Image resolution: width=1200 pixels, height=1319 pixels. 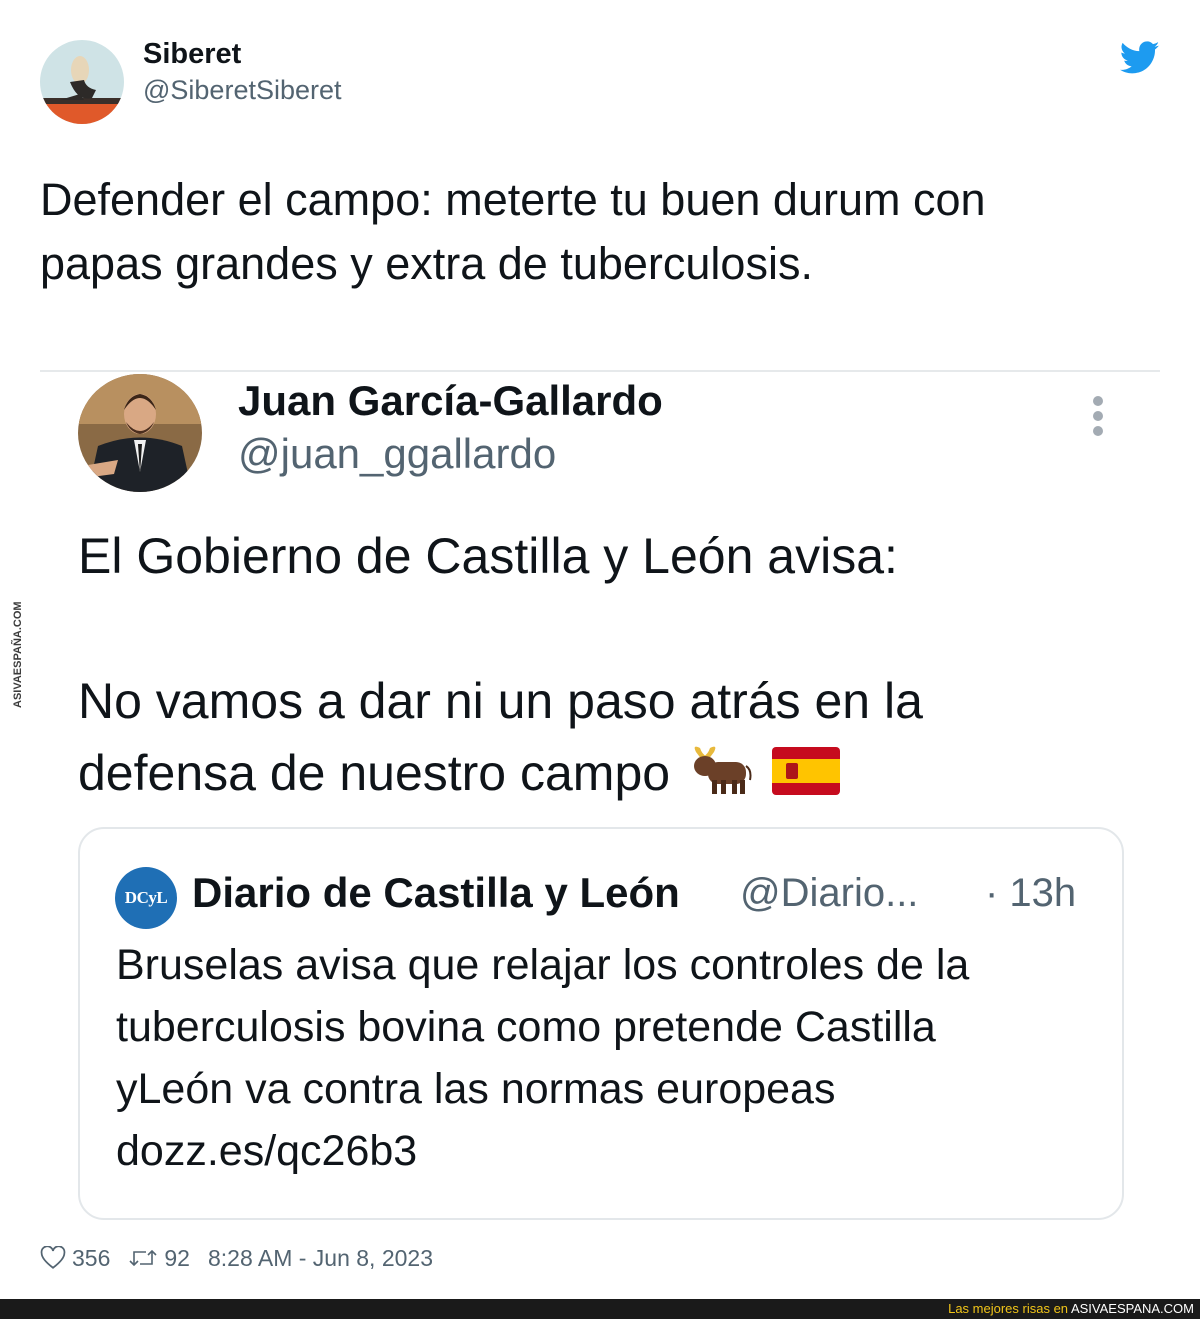 I want to click on like-button: 356, so click(x=75, y=1258).